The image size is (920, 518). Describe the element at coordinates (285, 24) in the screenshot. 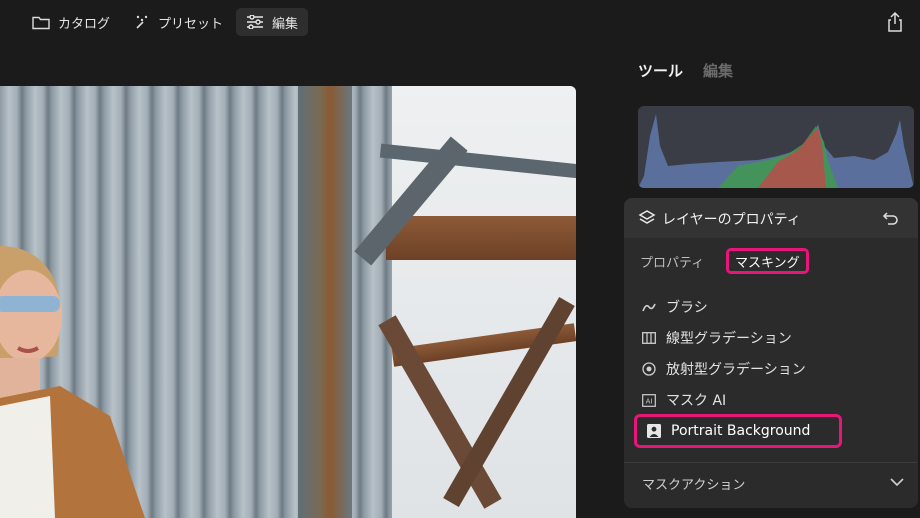

I see `edit-label: 編集` at that location.